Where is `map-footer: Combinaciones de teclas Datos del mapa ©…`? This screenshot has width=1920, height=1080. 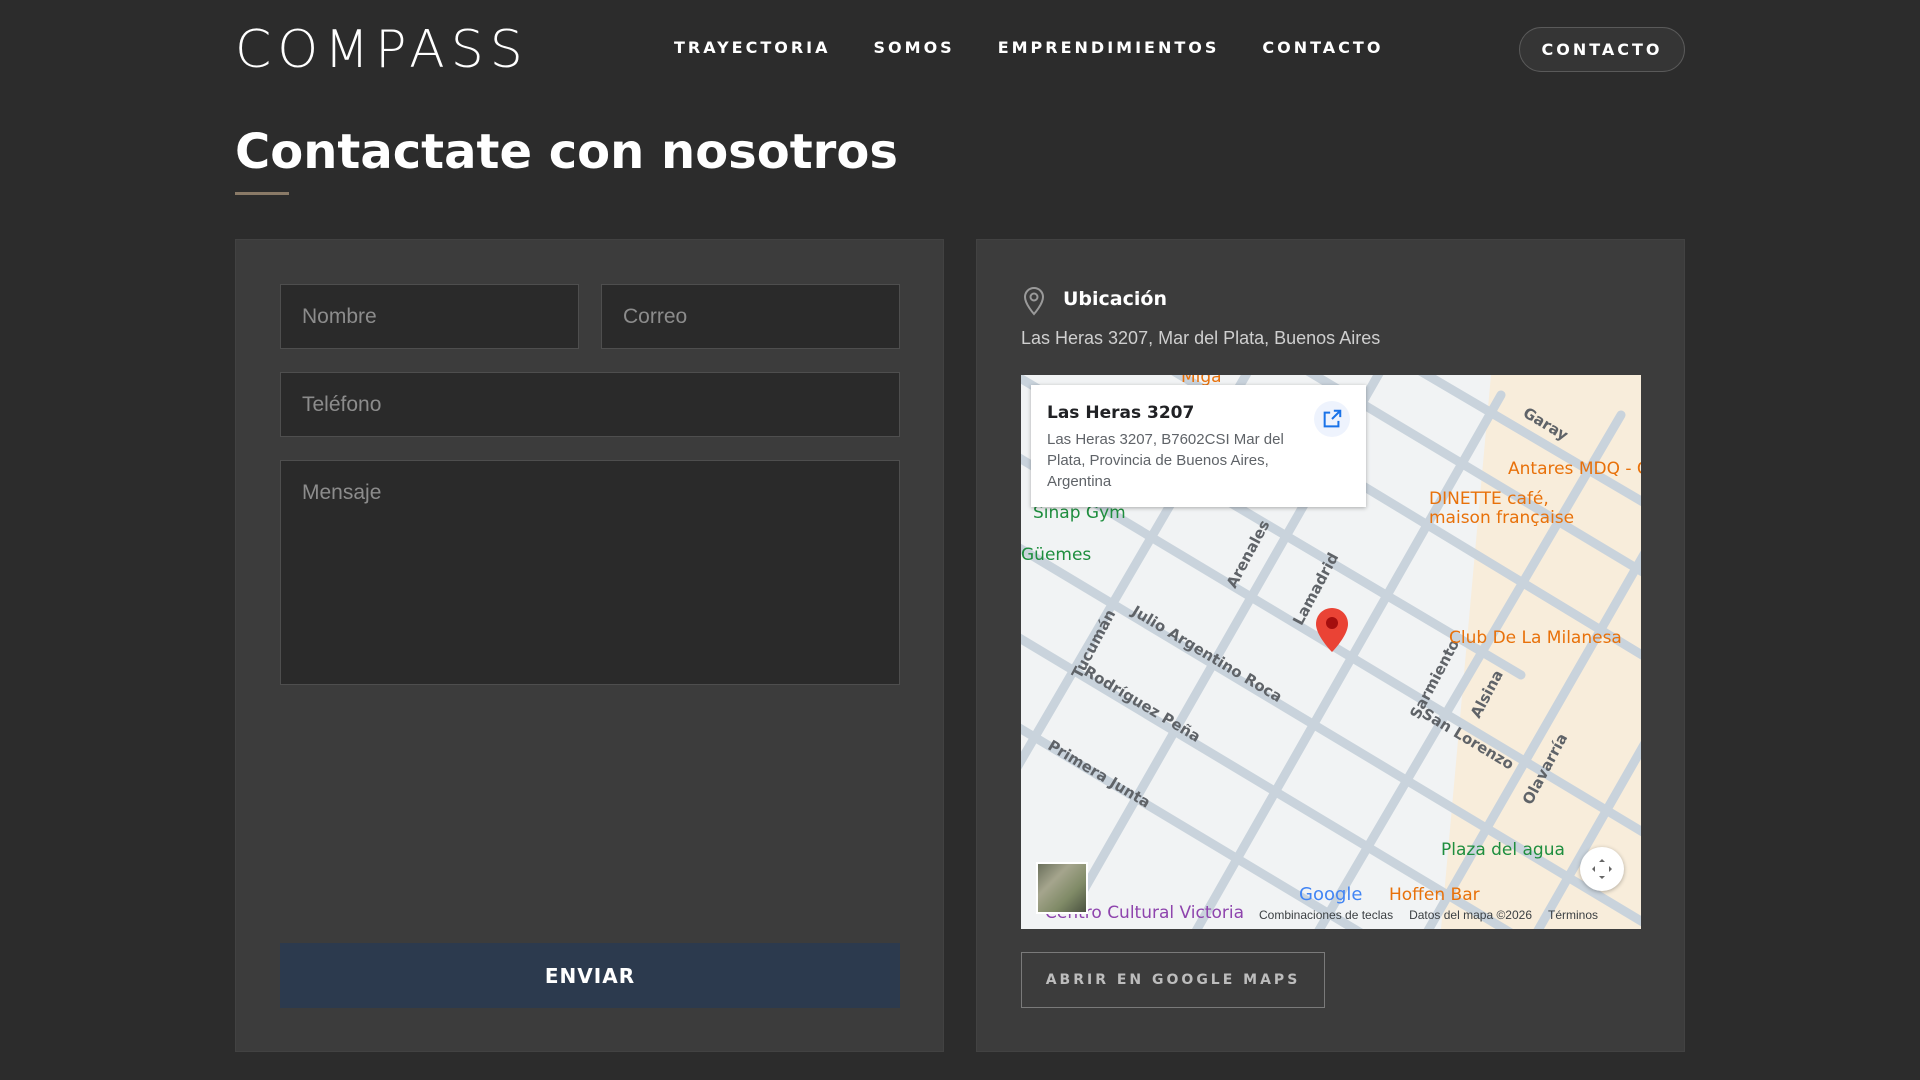 map-footer: Combinaciones de teclas Datos del mapa ©… is located at coordinates (1428, 915).